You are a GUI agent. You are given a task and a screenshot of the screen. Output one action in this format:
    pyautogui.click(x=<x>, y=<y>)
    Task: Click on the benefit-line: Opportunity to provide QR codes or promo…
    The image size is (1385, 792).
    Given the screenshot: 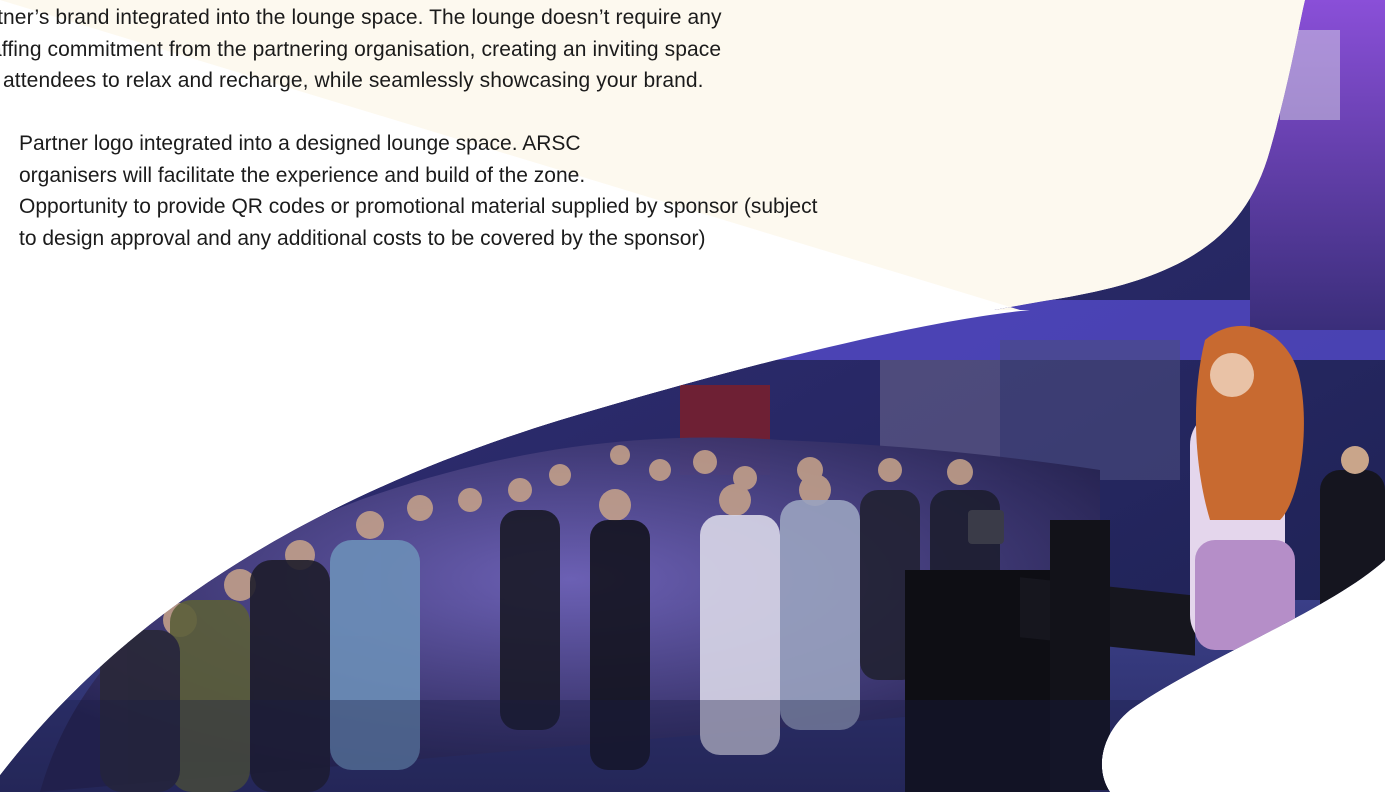 What is the action you would take?
    pyautogui.click(x=418, y=206)
    